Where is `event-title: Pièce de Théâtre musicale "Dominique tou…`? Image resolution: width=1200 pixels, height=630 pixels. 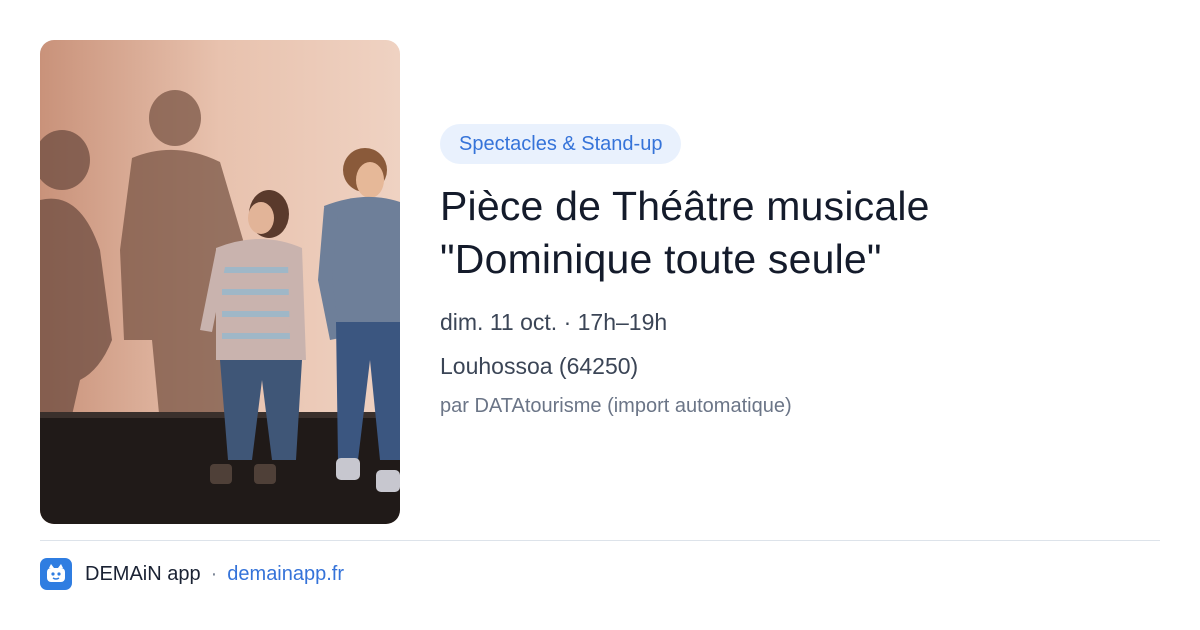
event-title: Pièce de Théâtre musicale "Dominique tou… is located at coordinates (800, 233).